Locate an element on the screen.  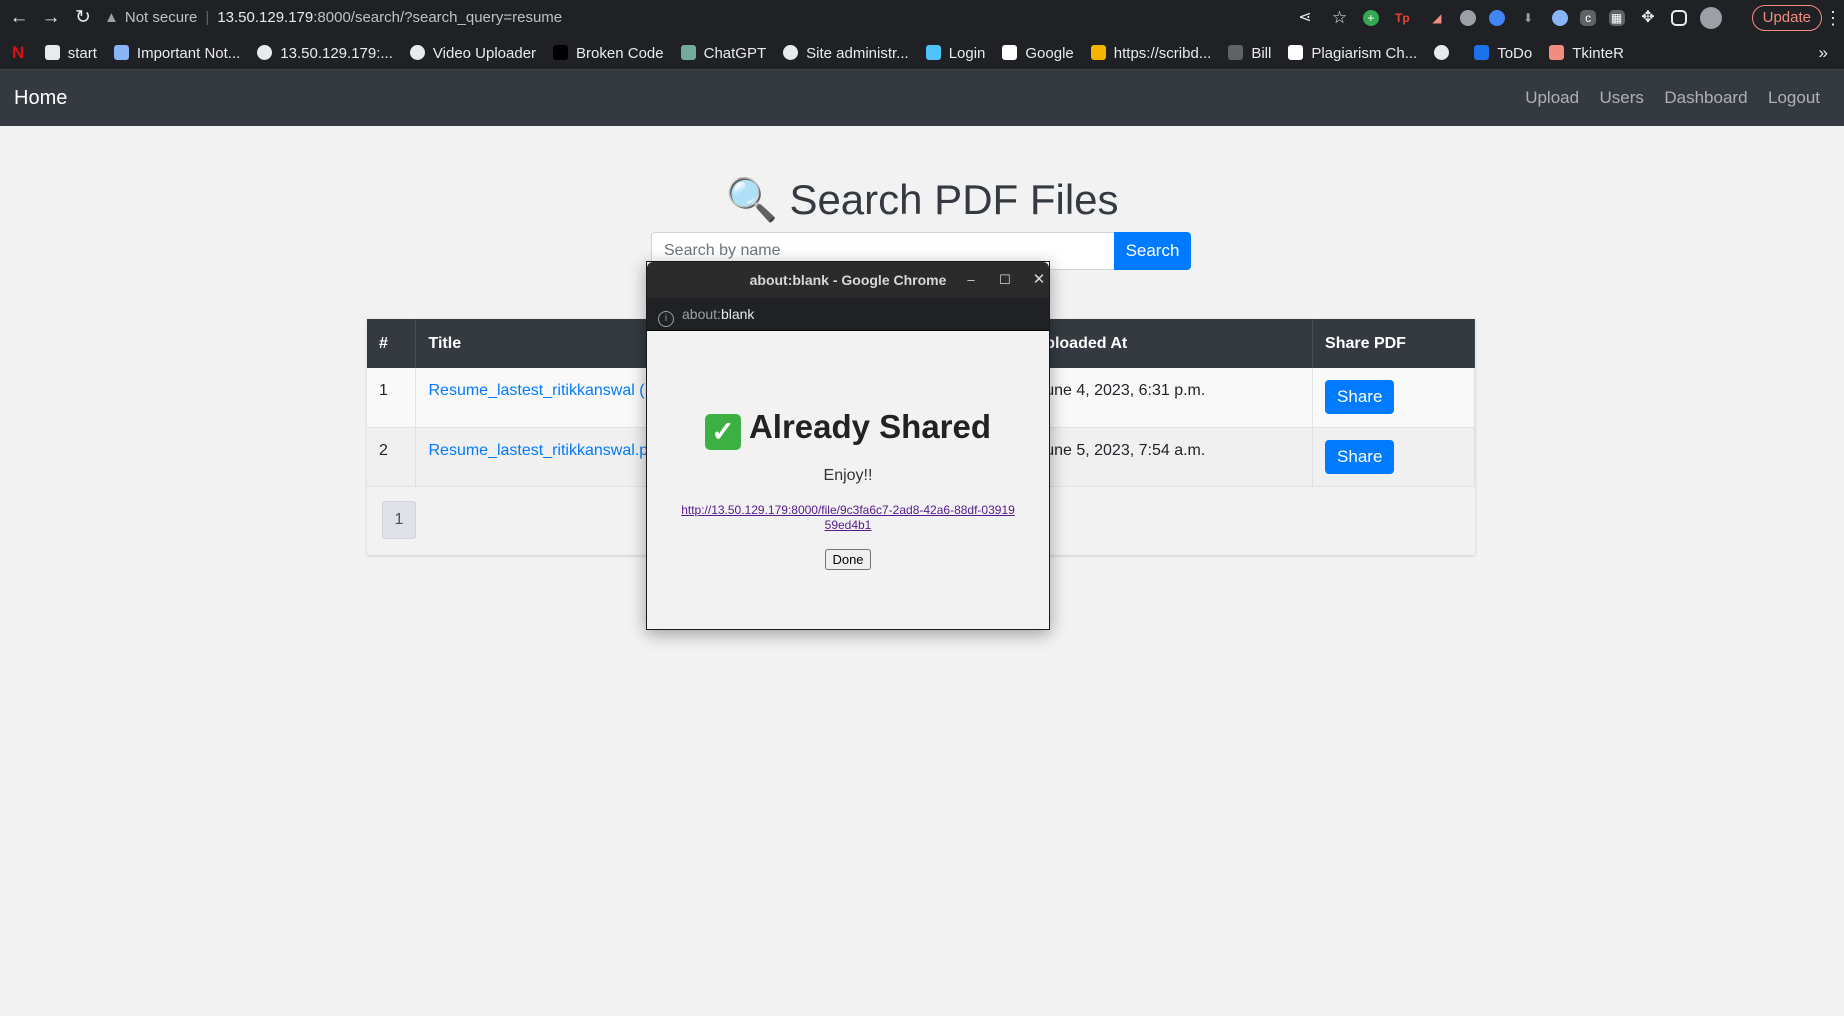
bookmark-item: TkinteR is located at coordinates (1586, 53).